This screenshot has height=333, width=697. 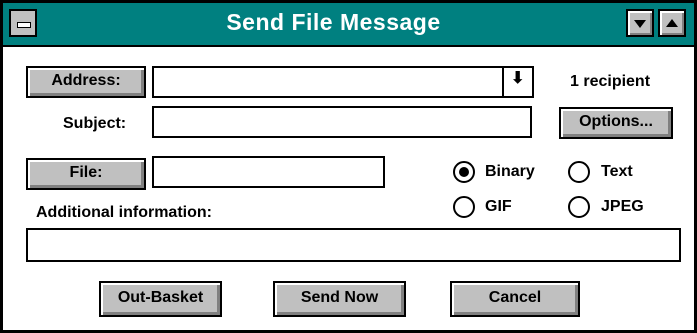 I want to click on minimize-button, so click(x=640, y=23).